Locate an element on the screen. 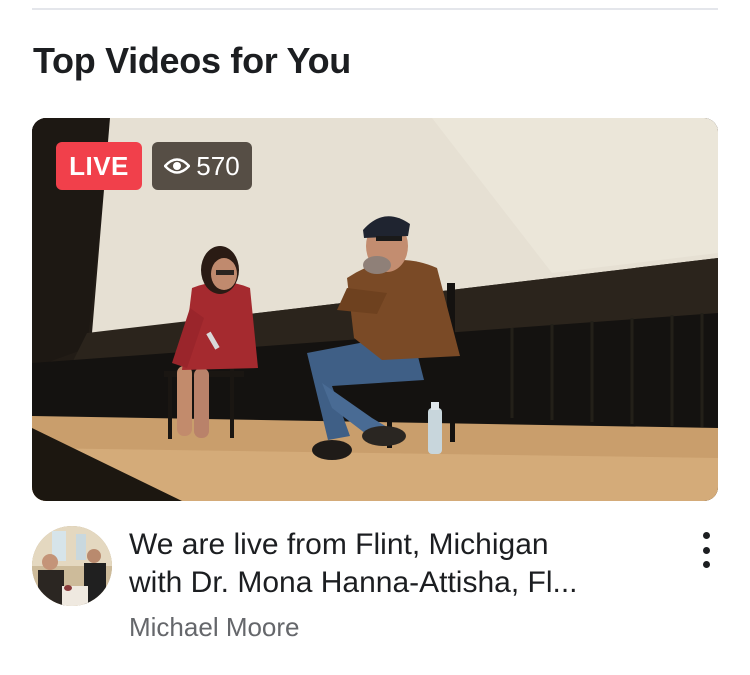  top-divider is located at coordinates (375, 9).